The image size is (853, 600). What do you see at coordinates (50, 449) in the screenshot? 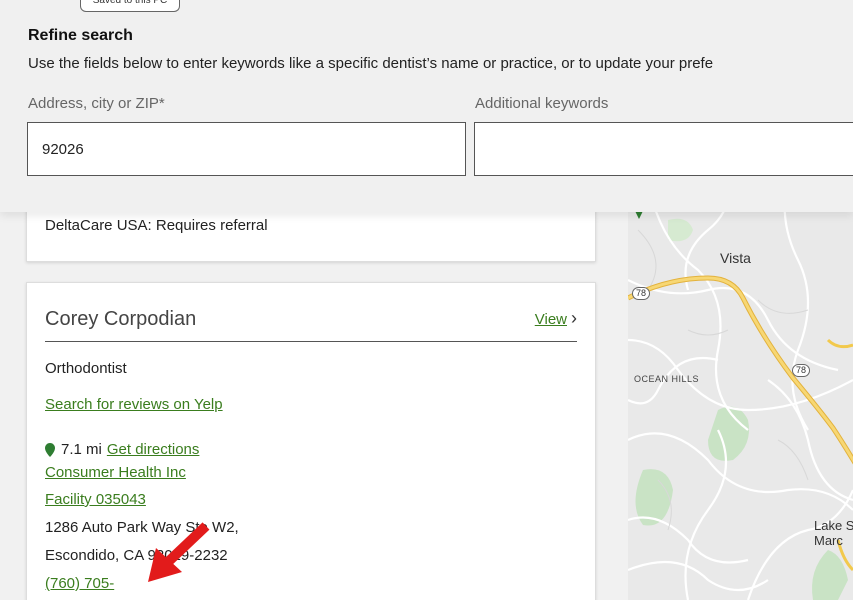
I see `location-marker-icon` at bounding box center [50, 449].